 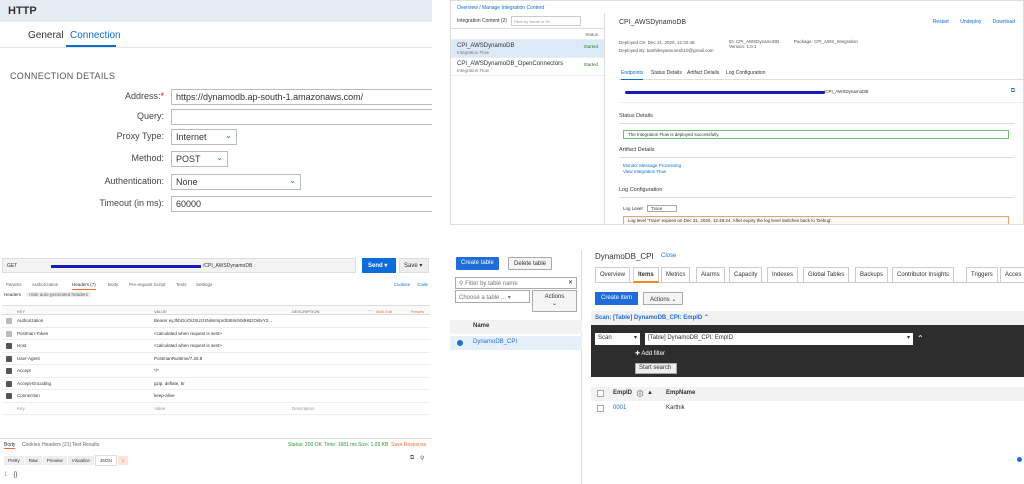 What do you see at coordinates (650, 353) in the screenshot?
I see `add-filter-button: ✚ Add filter` at bounding box center [650, 353].